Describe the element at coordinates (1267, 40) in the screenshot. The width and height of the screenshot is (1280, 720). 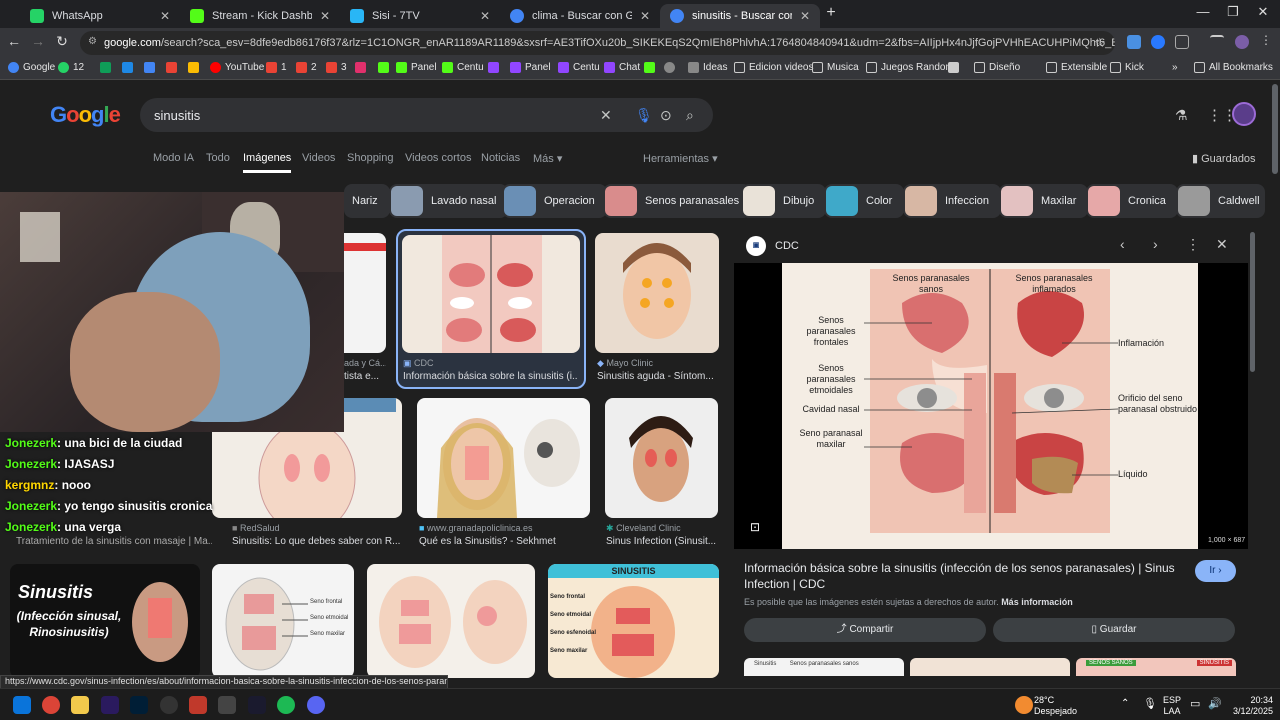
I see `menu-kebab-icon: ⋮` at that location.